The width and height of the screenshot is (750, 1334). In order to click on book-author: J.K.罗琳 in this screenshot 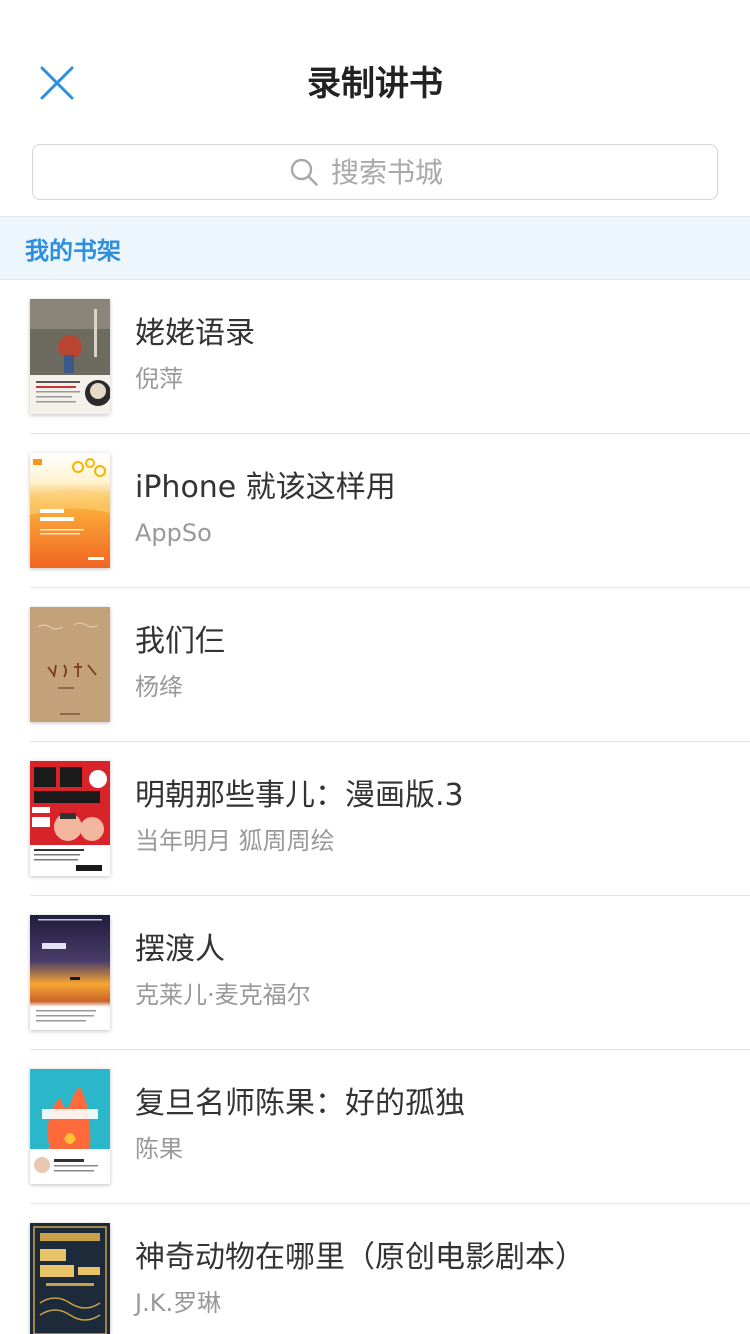, I will do `click(178, 1303)`.